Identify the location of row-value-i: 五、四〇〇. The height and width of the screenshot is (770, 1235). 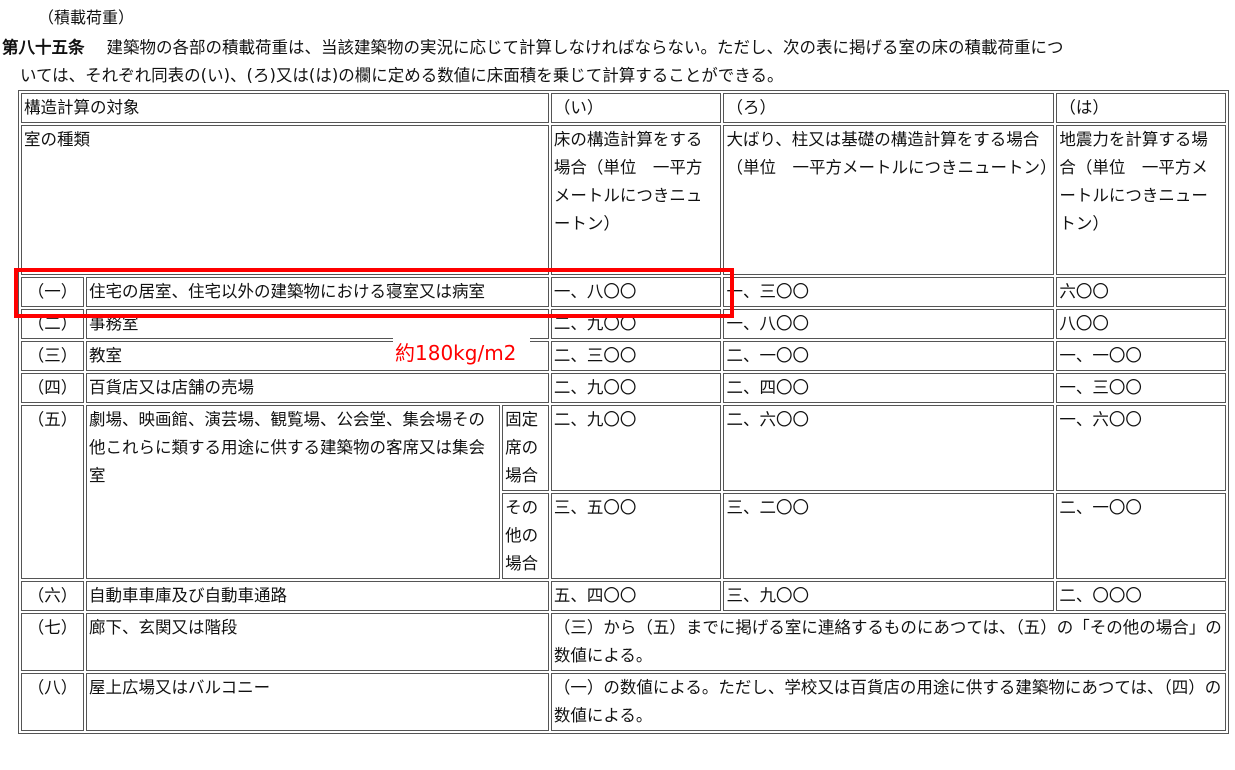
(636, 596).